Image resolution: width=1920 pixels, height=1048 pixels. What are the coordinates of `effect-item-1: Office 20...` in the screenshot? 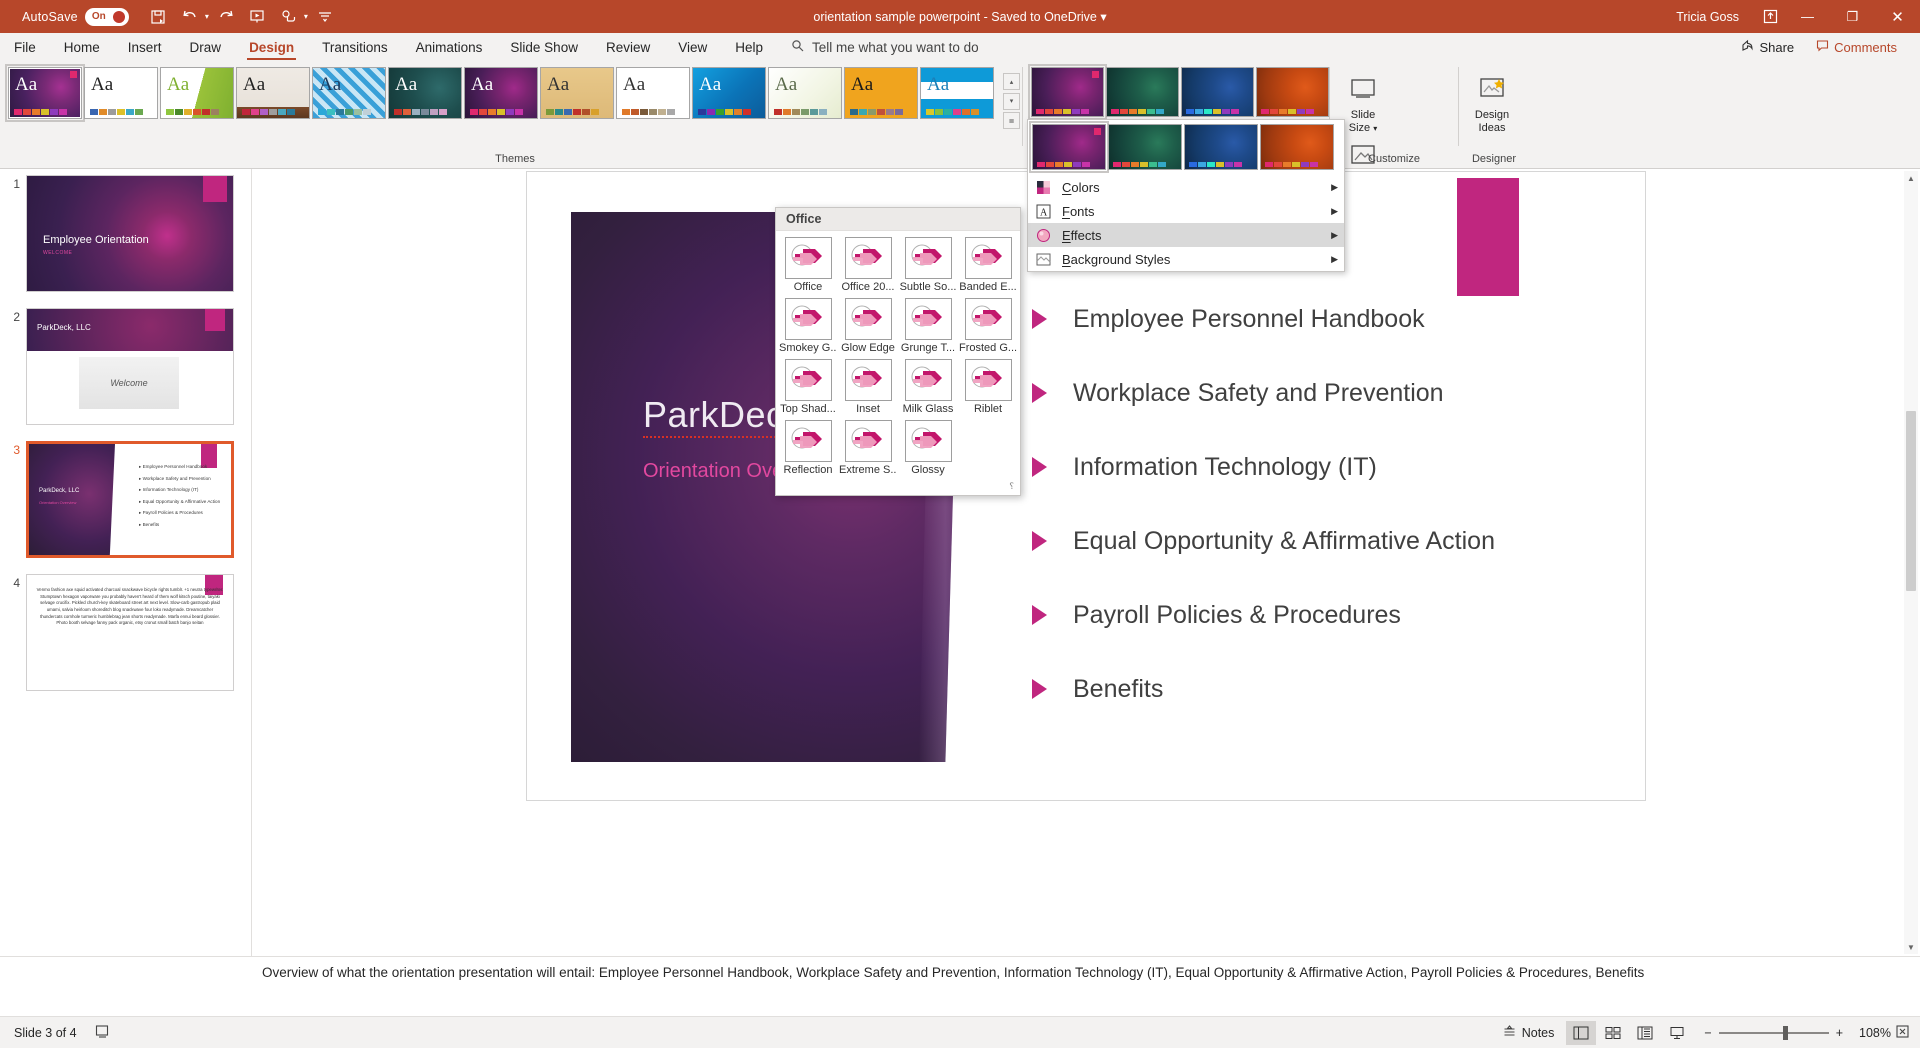 It's located at (868, 265).